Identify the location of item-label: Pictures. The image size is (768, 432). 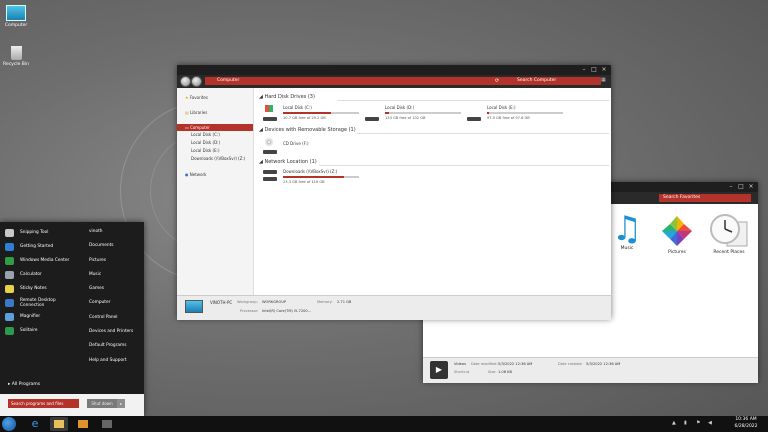
(677, 252).